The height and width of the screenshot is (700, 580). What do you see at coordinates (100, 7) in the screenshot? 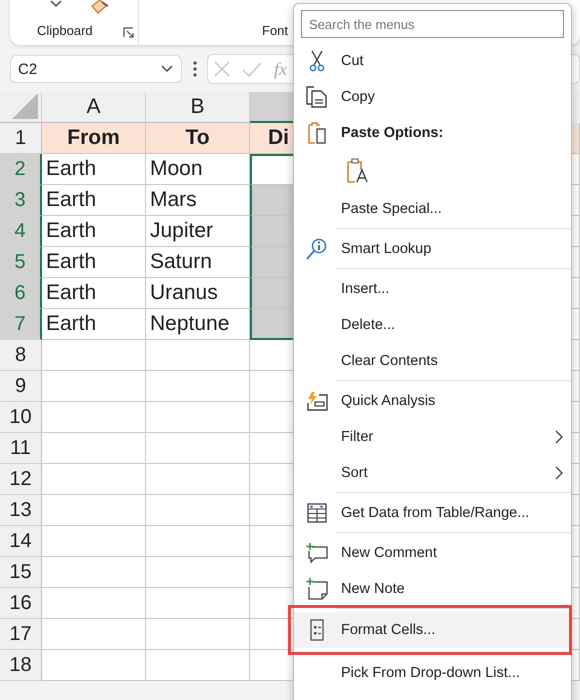
I see `paintbrush-icon` at bounding box center [100, 7].